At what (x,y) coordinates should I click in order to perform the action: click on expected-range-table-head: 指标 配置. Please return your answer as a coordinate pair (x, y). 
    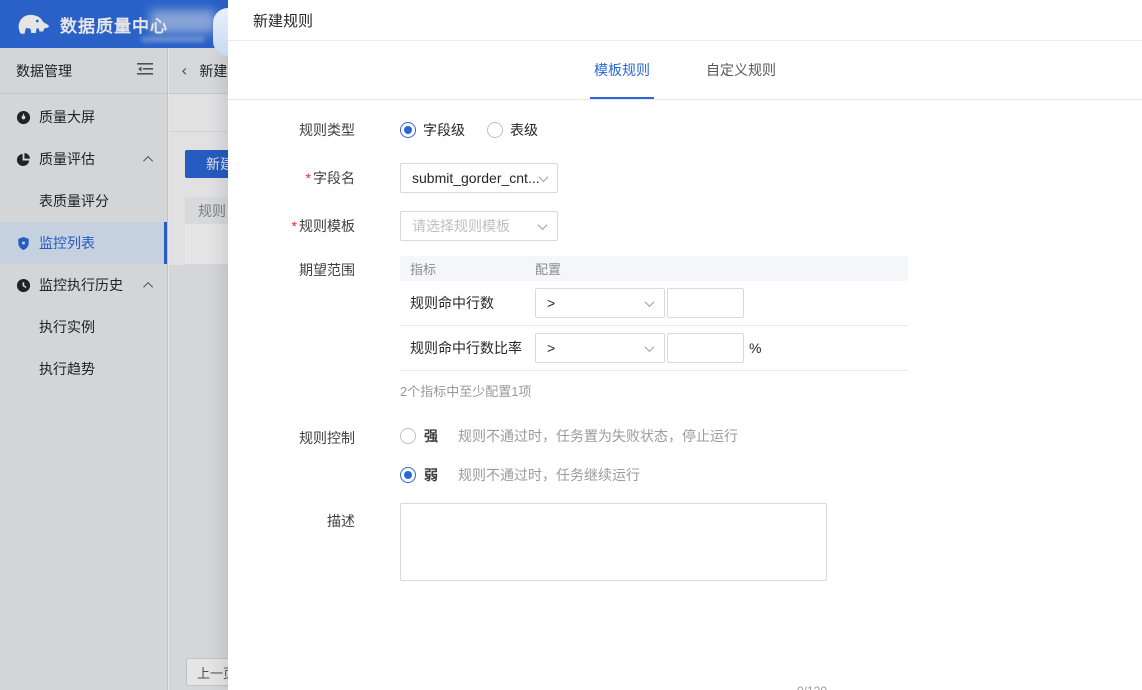
    Looking at the image, I should click on (654, 268).